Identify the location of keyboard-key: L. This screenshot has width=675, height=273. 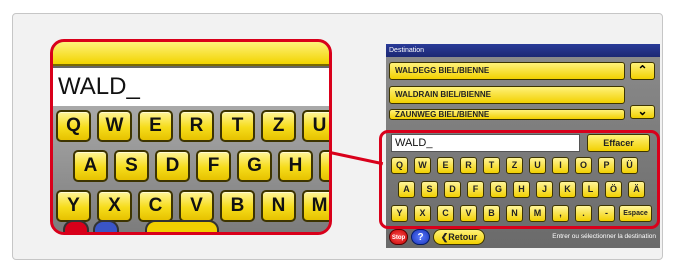
(590, 189).